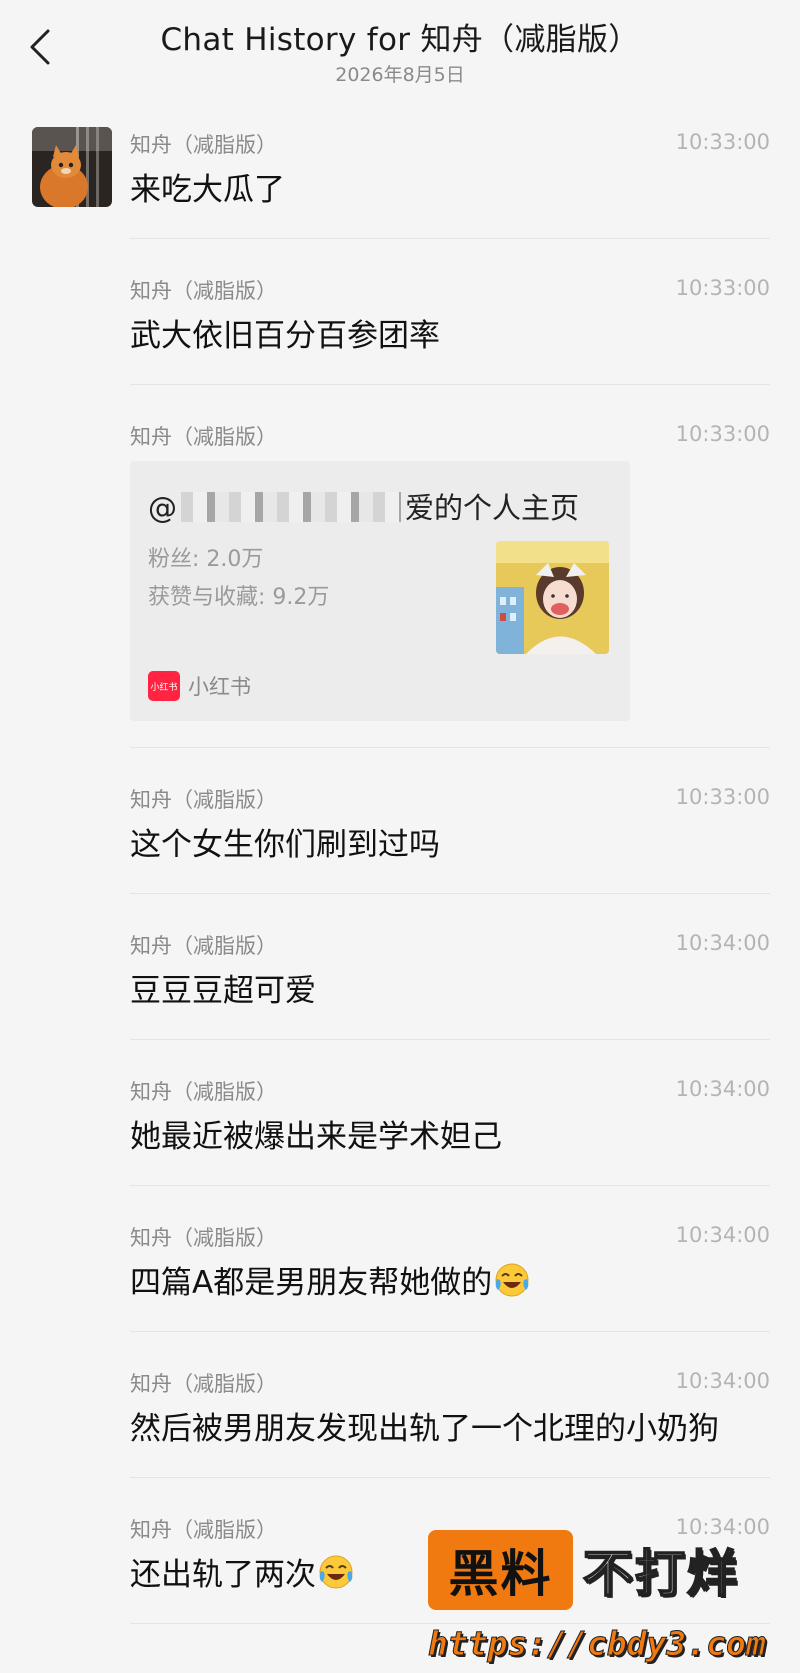 The height and width of the screenshot is (1673, 800). Describe the element at coordinates (223, 1575) in the screenshot. I see `message-text-content: 还出轨了两次` at that location.